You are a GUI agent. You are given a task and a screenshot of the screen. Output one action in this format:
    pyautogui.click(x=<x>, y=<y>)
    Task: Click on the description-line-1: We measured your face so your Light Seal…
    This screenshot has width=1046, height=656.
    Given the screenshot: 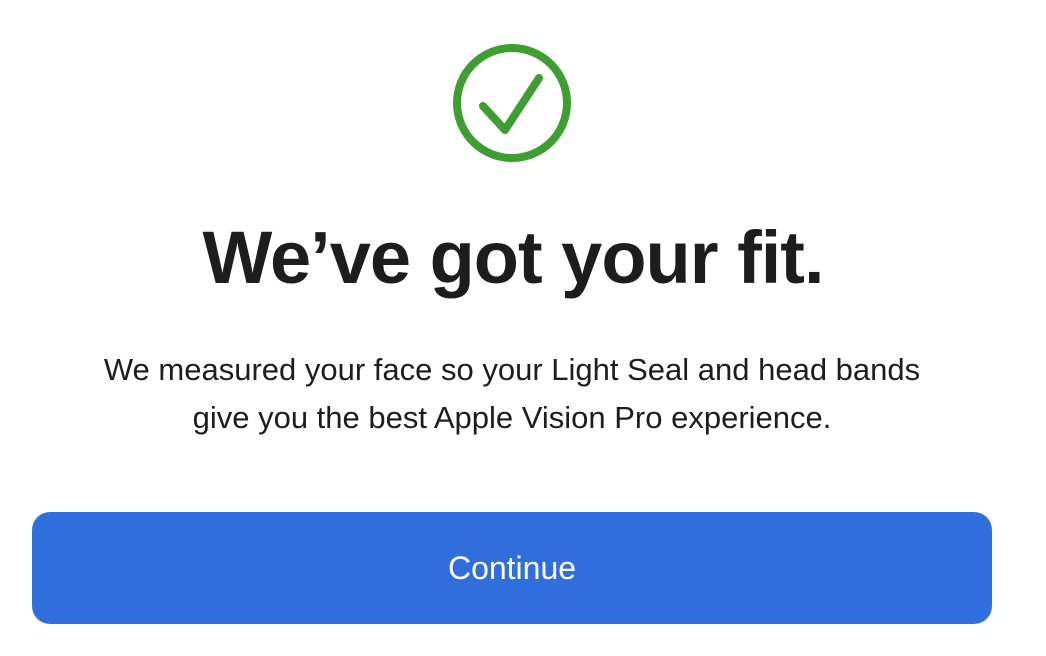 What is the action you would take?
    pyautogui.click(x=512, y=369)
    